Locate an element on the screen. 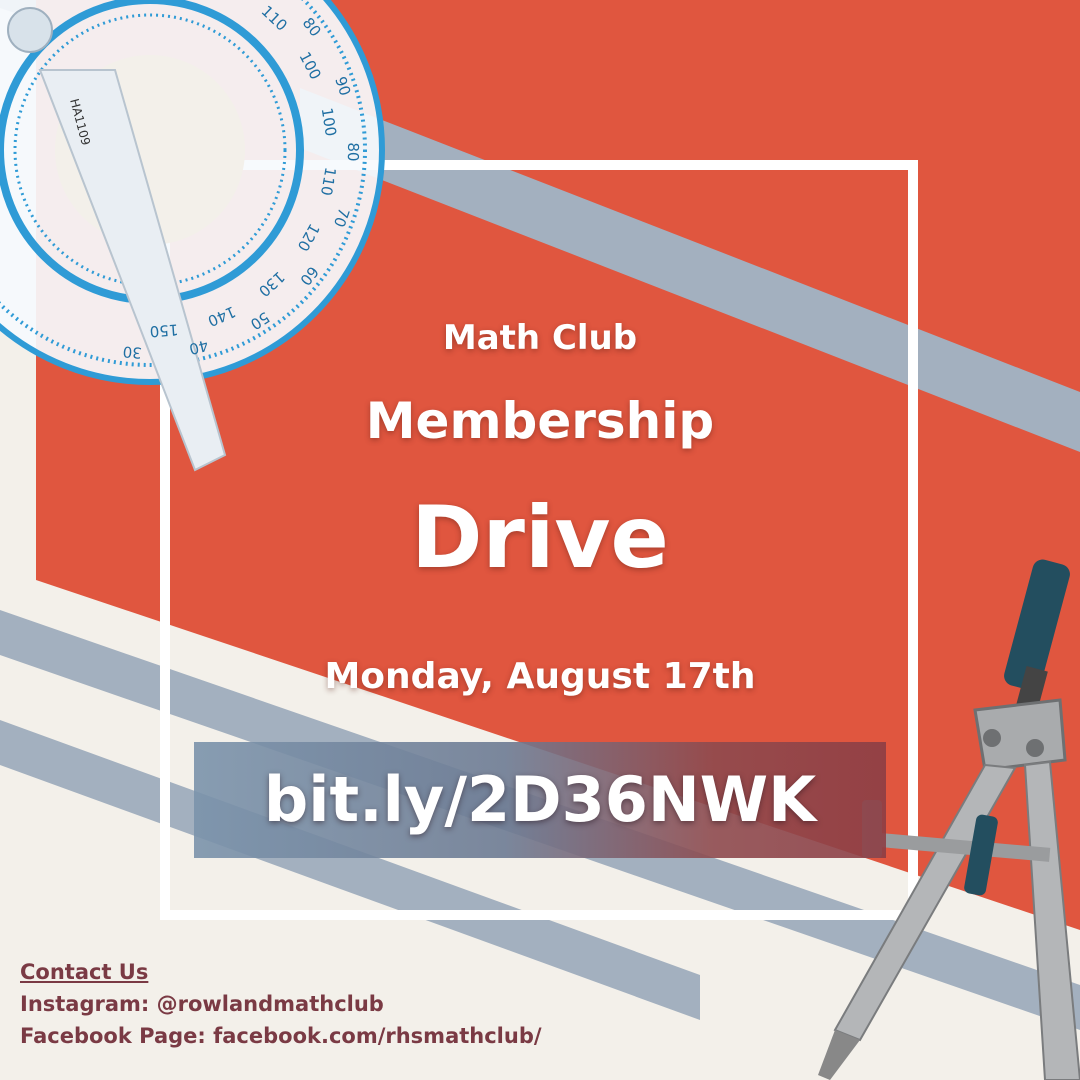 This screenshot has width=1080, height=1080. instagram-handle: Instagram: @rowlandmathclub is located at coordinates (281, 1004).